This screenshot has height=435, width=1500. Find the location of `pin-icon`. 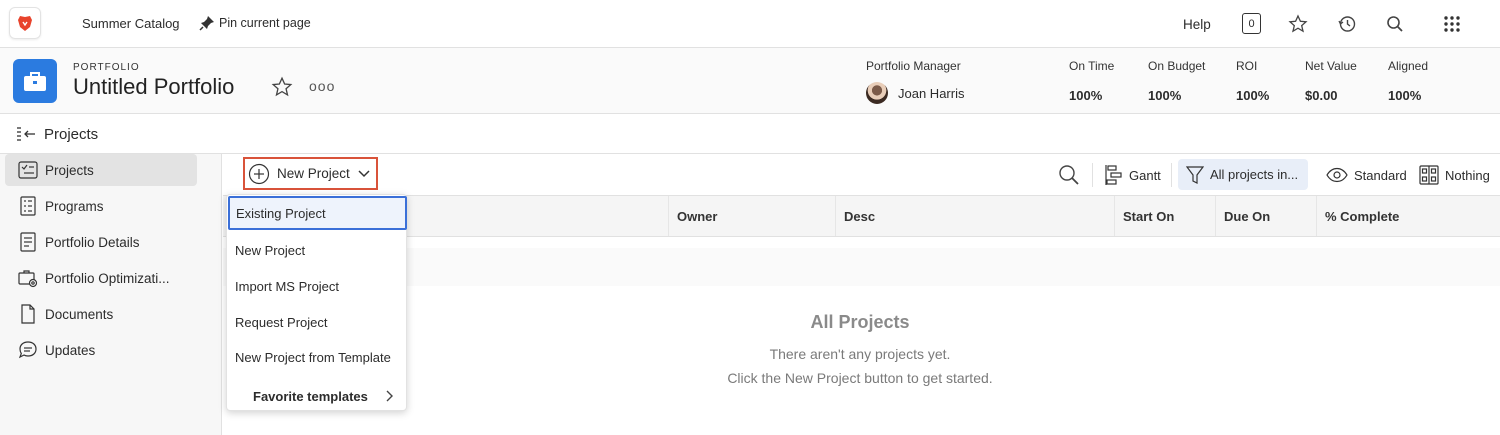

pin-icon is located at coordinates (206, 23).